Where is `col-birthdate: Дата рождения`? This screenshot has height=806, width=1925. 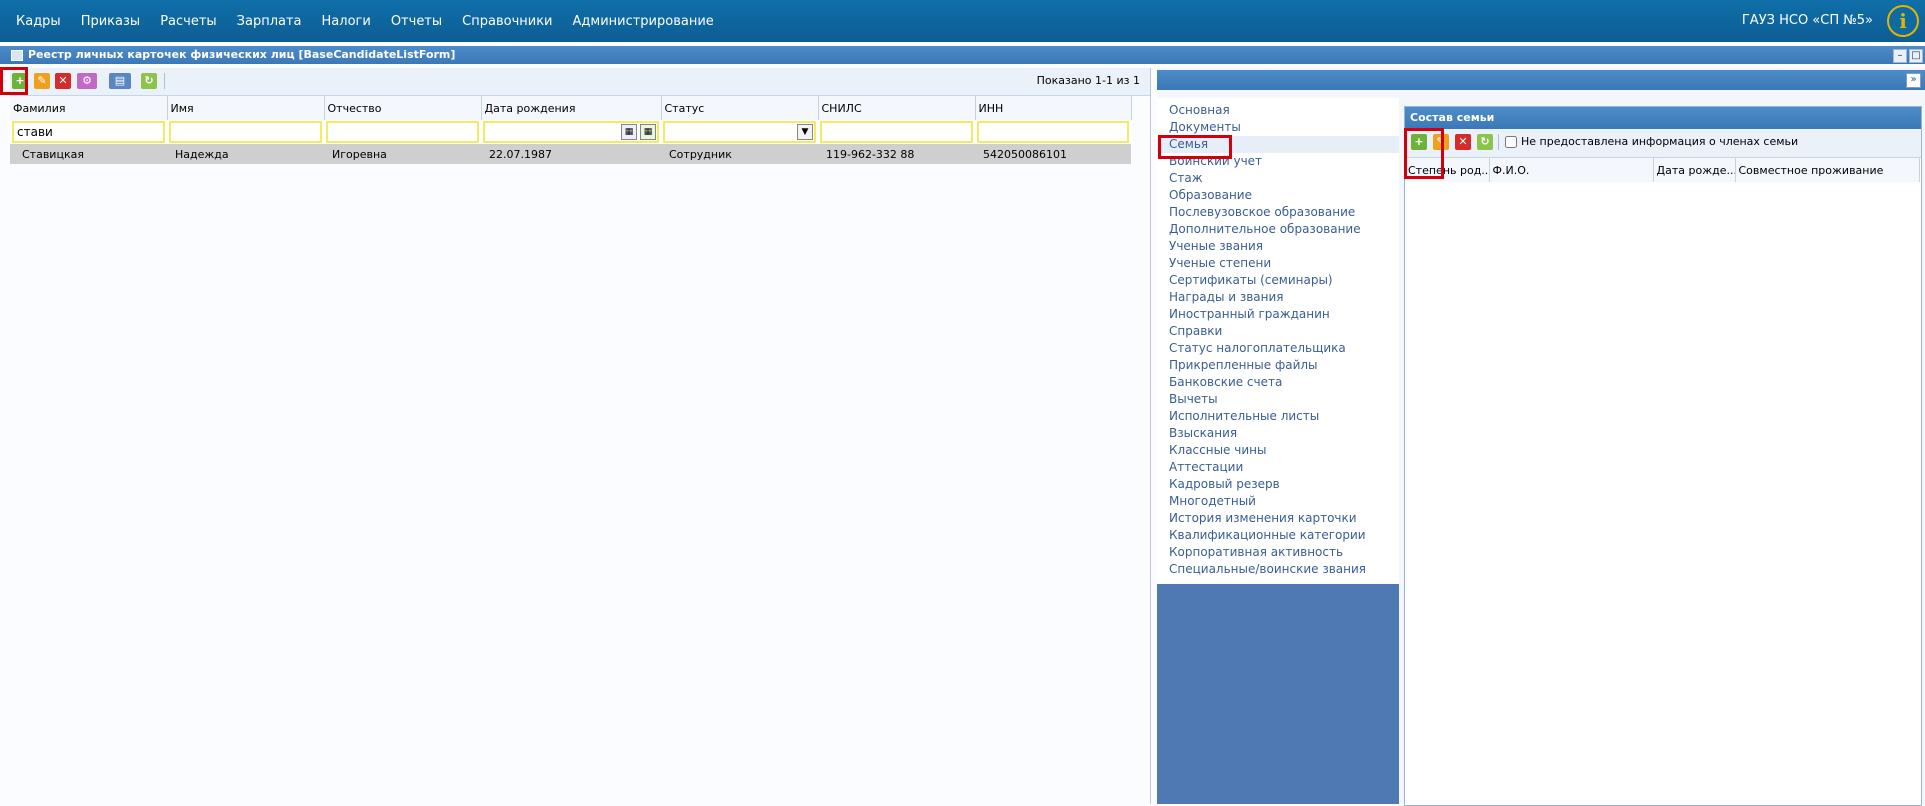
col-birthdate: Дата рождения is located at coordinates (571, 108).